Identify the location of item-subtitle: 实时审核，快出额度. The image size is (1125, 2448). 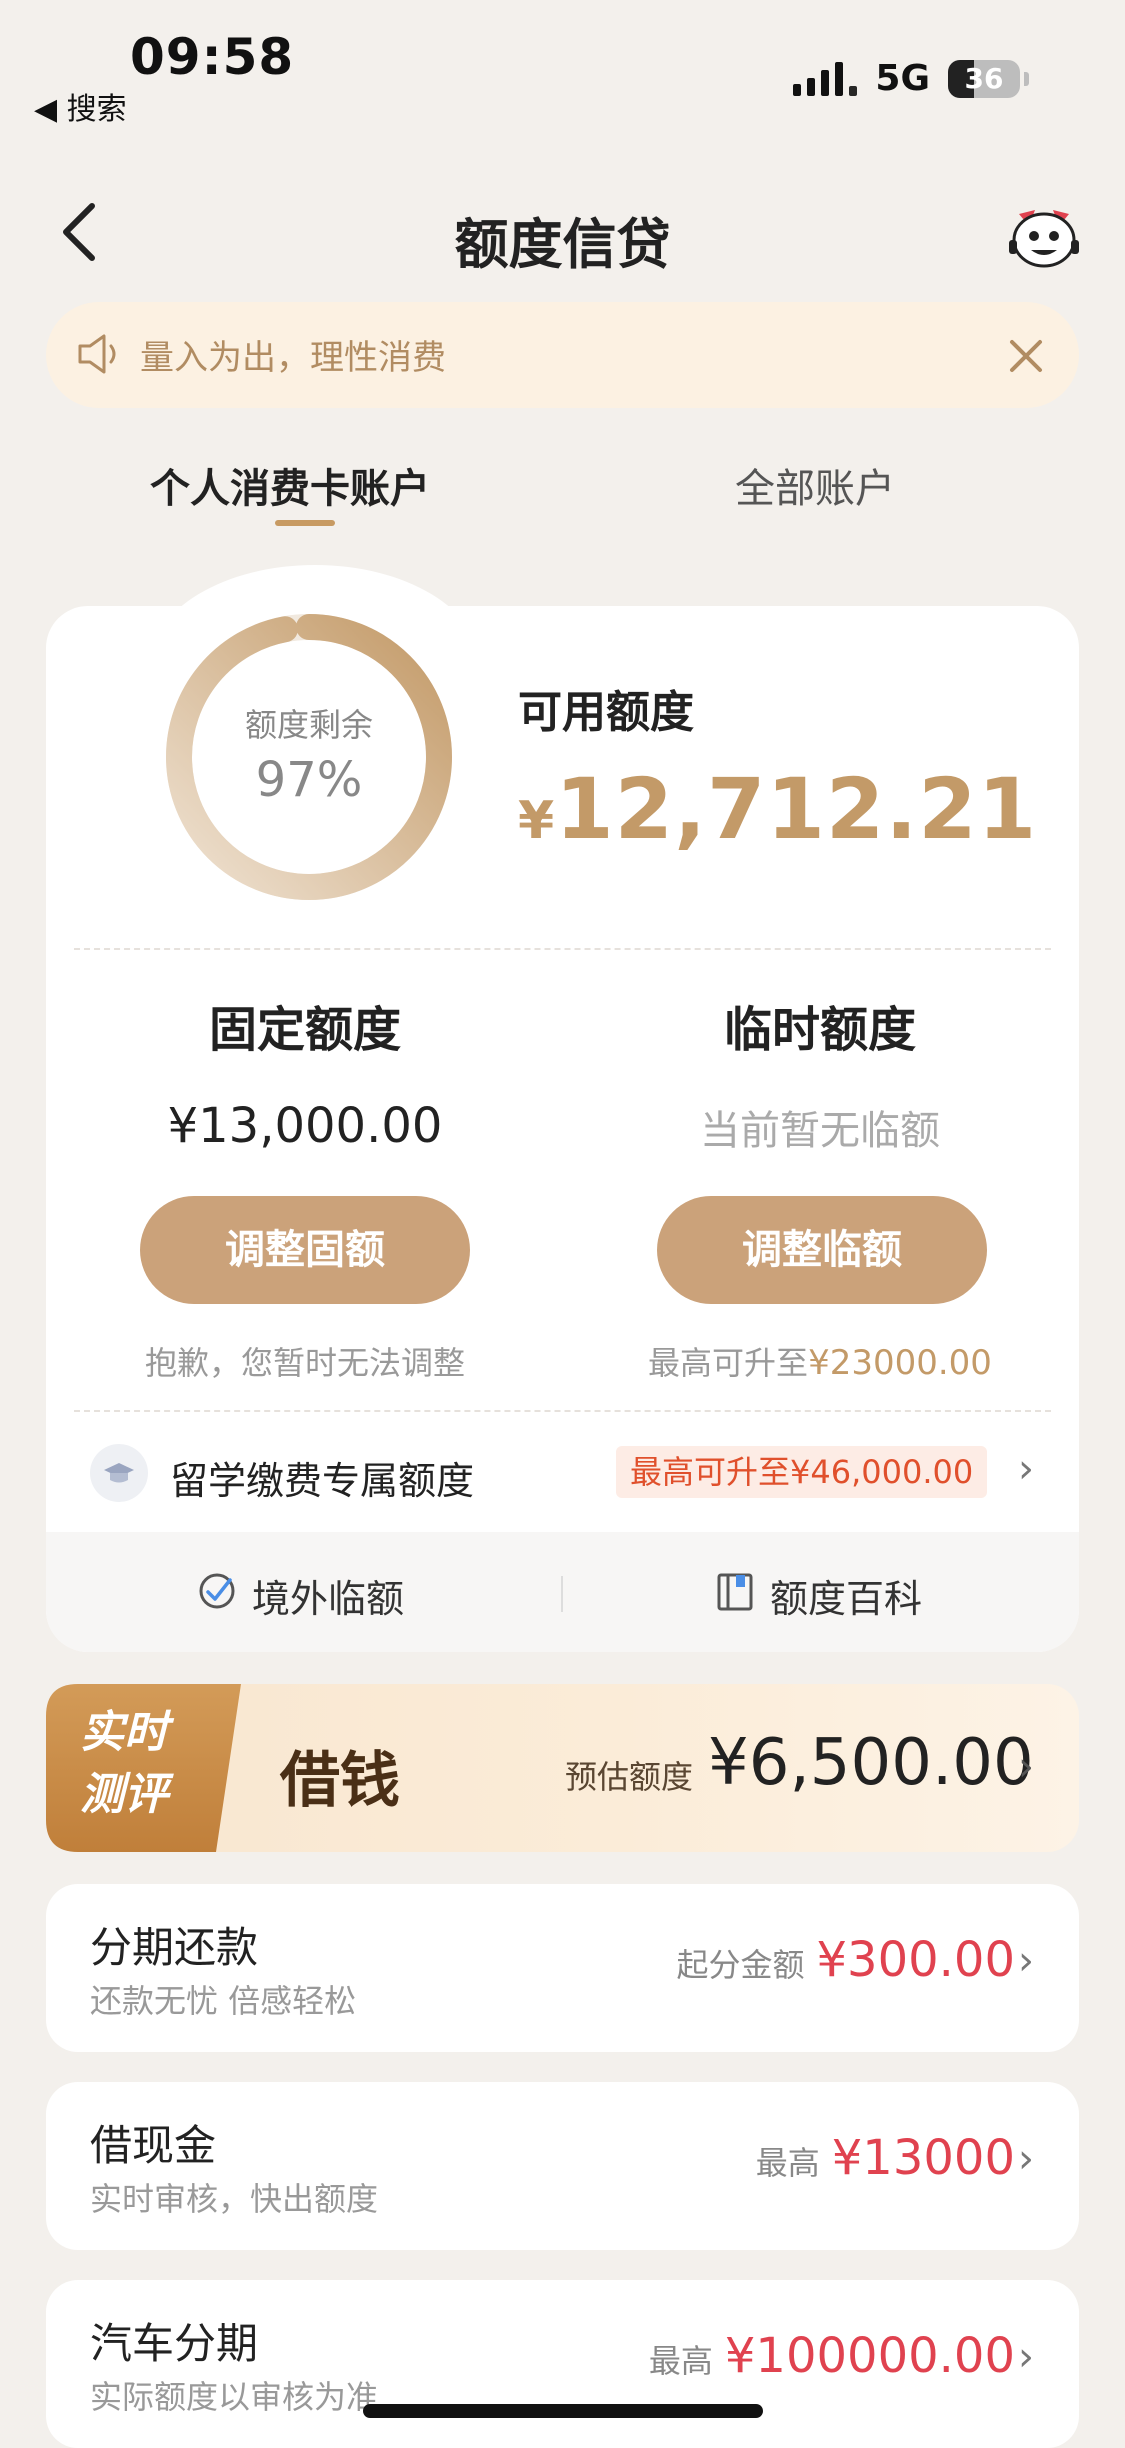
(234, 2199).